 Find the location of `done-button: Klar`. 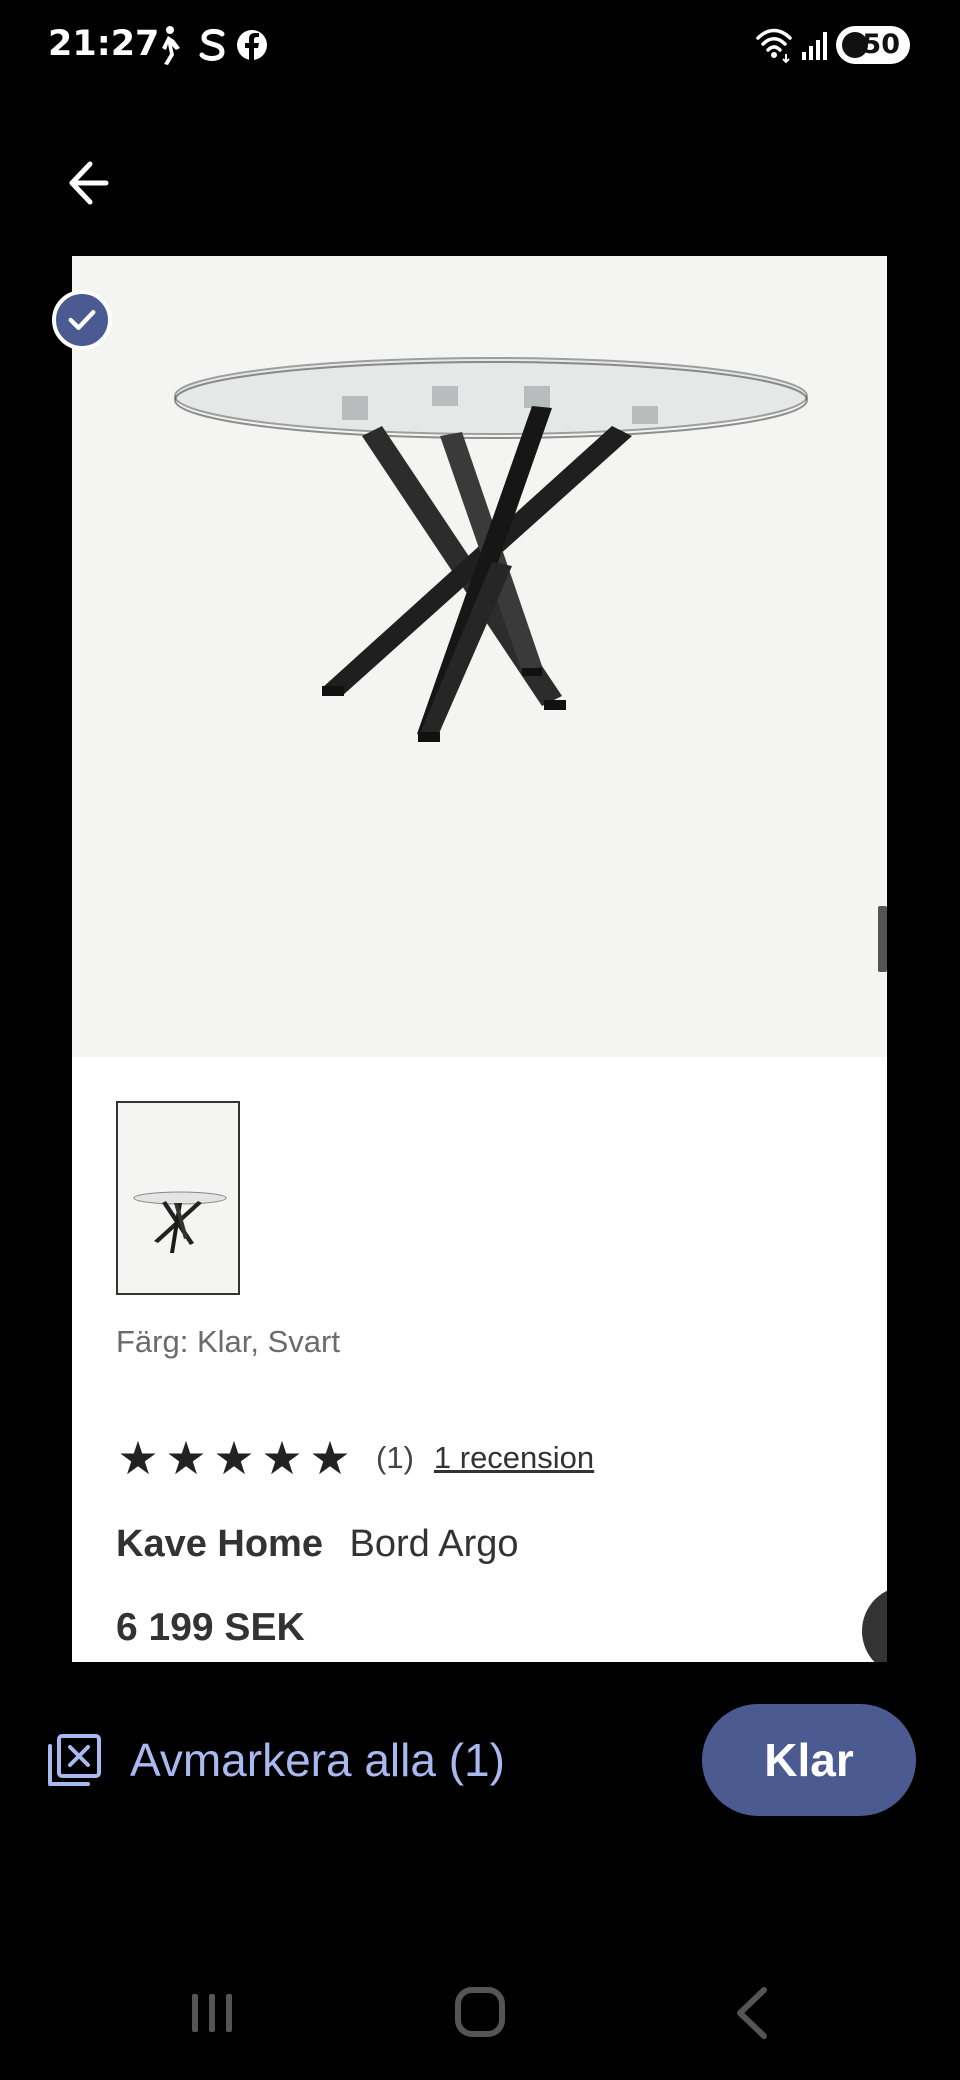

done-button: Klar is located at coordinates (809, 1760).